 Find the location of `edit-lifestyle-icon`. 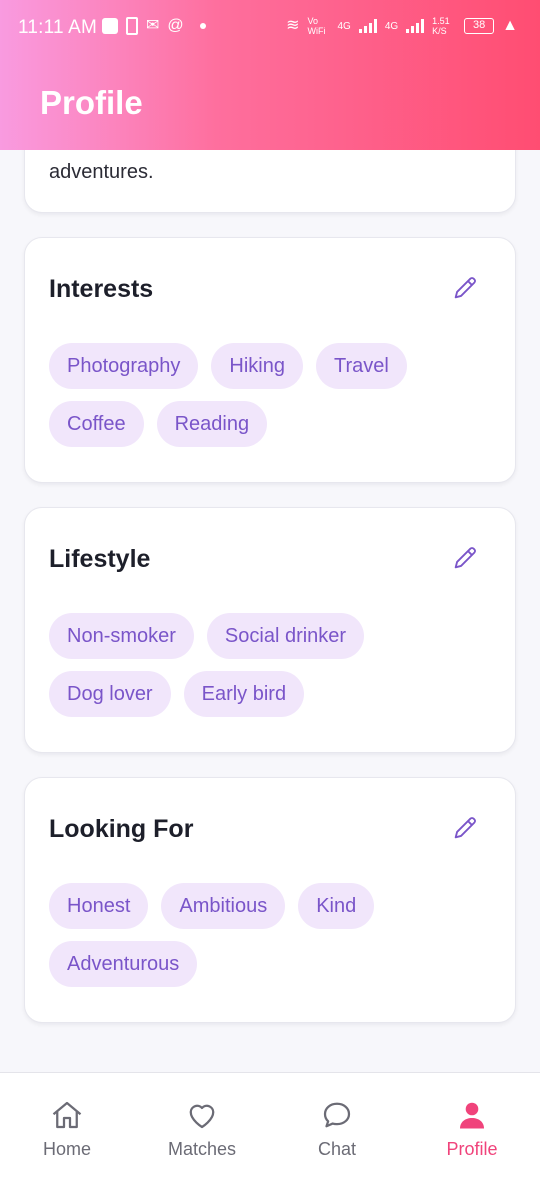

edit-lifestyle-icon is located at coordinates (465, 558).